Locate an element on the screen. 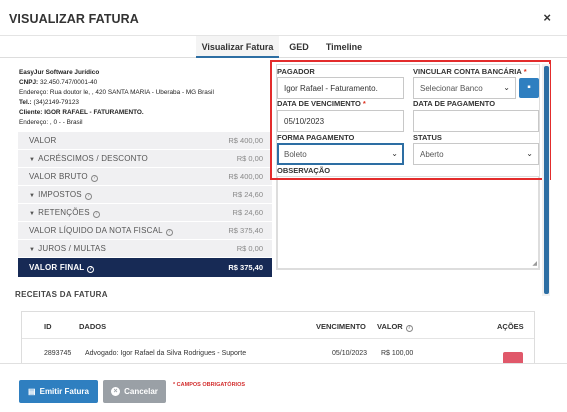 This screenshot has width=567, height=412. value-row-acrescimos: ▼ ACRÉSCIMOS / DESCONTO R$ 0,00 is located at coordinates (145, 159).